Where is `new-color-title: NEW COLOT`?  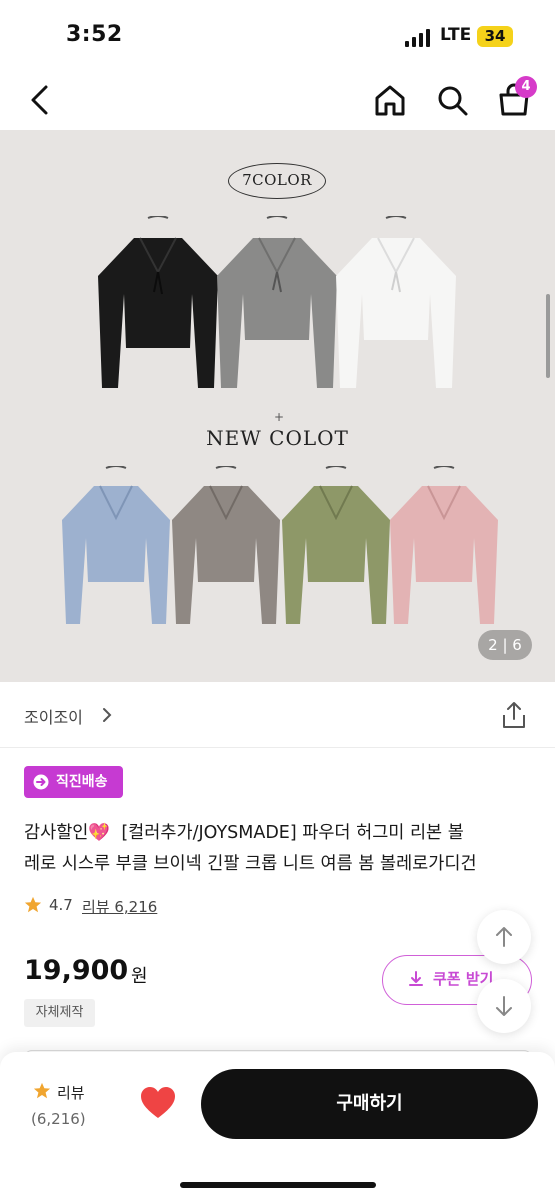 new-color-title: NEW COLOT is located at coordinates (277, 438).